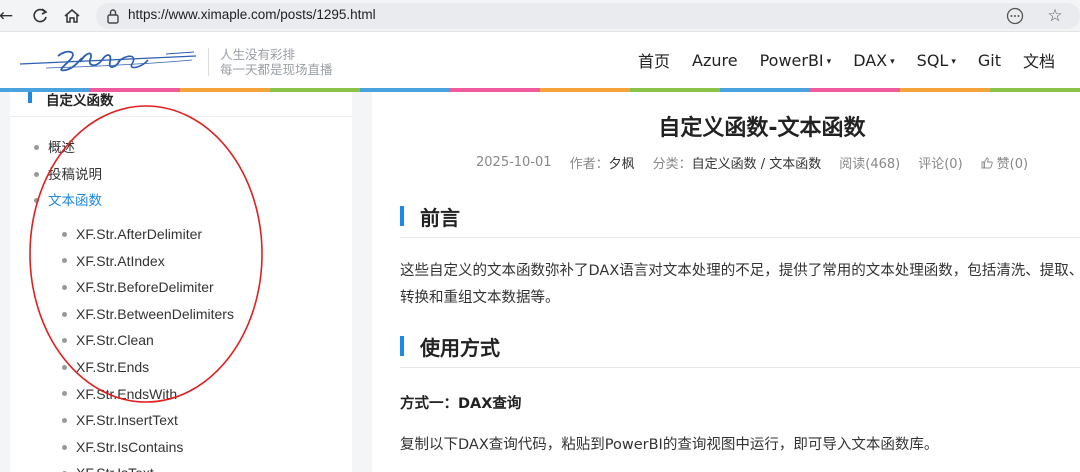  I want to click on toc-subitem: XF.Str.Ends, so click(105, 367).